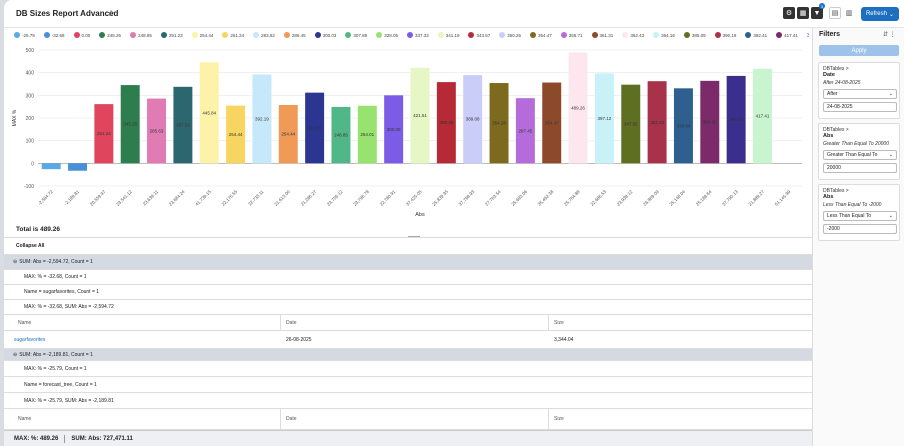 The image size is (904, 446). Describe the element at coordinates (24, 35) in the screenshot. I see `legend-item: -25.79` at that location.